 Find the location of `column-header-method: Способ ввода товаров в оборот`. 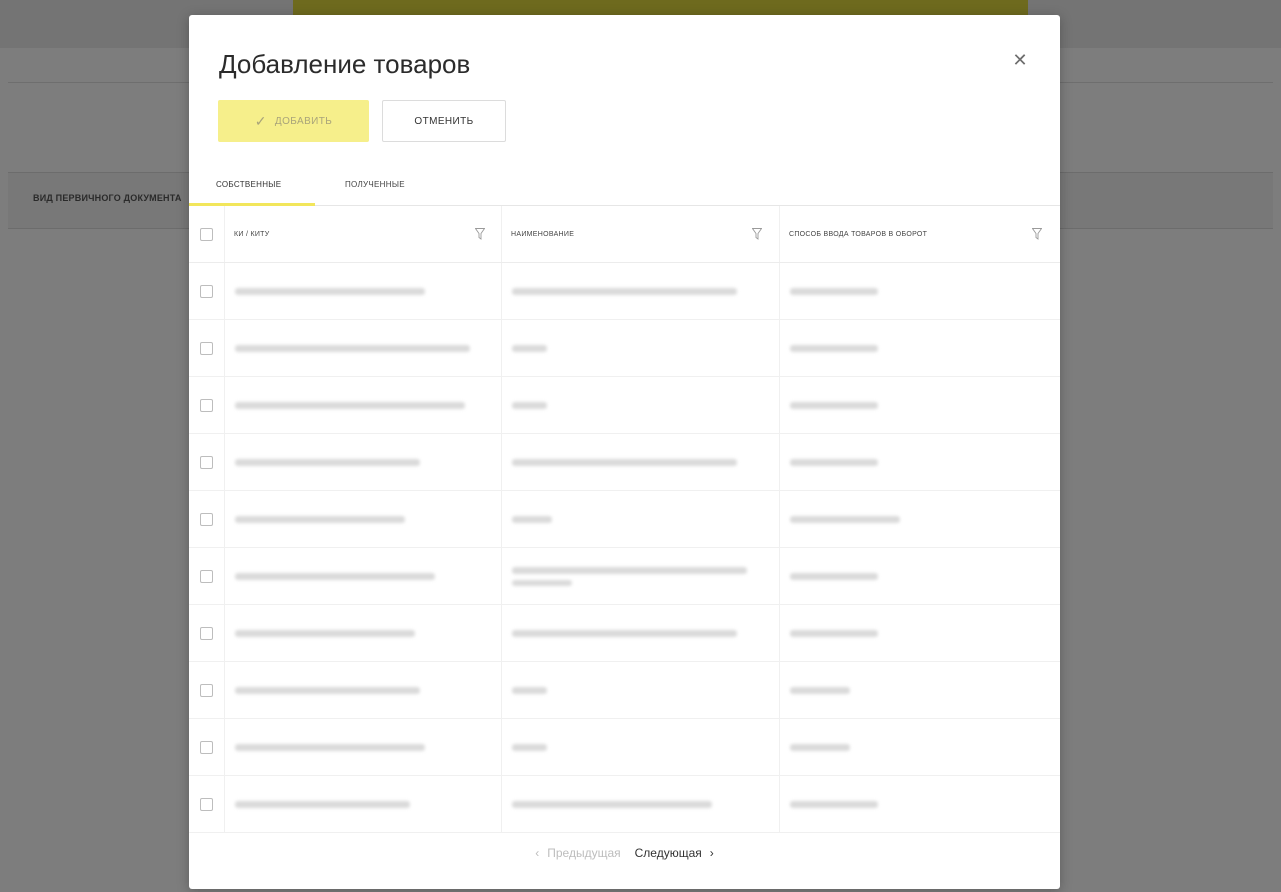

column-header-method: Способ ввода товаров в оборот is located at coordinates (858, 234).